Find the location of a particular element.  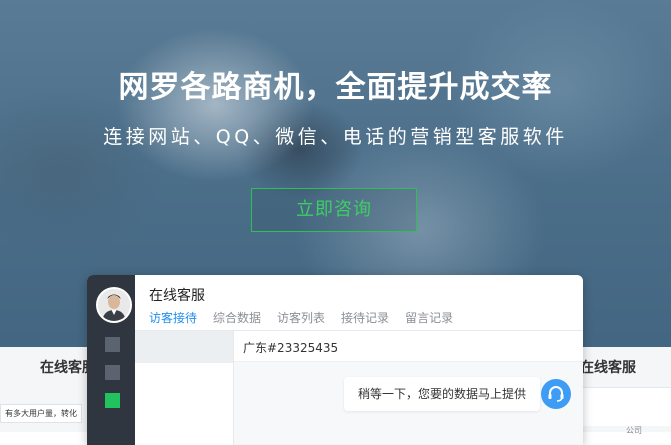

avatar-icon is located at coordinates (114, 305).